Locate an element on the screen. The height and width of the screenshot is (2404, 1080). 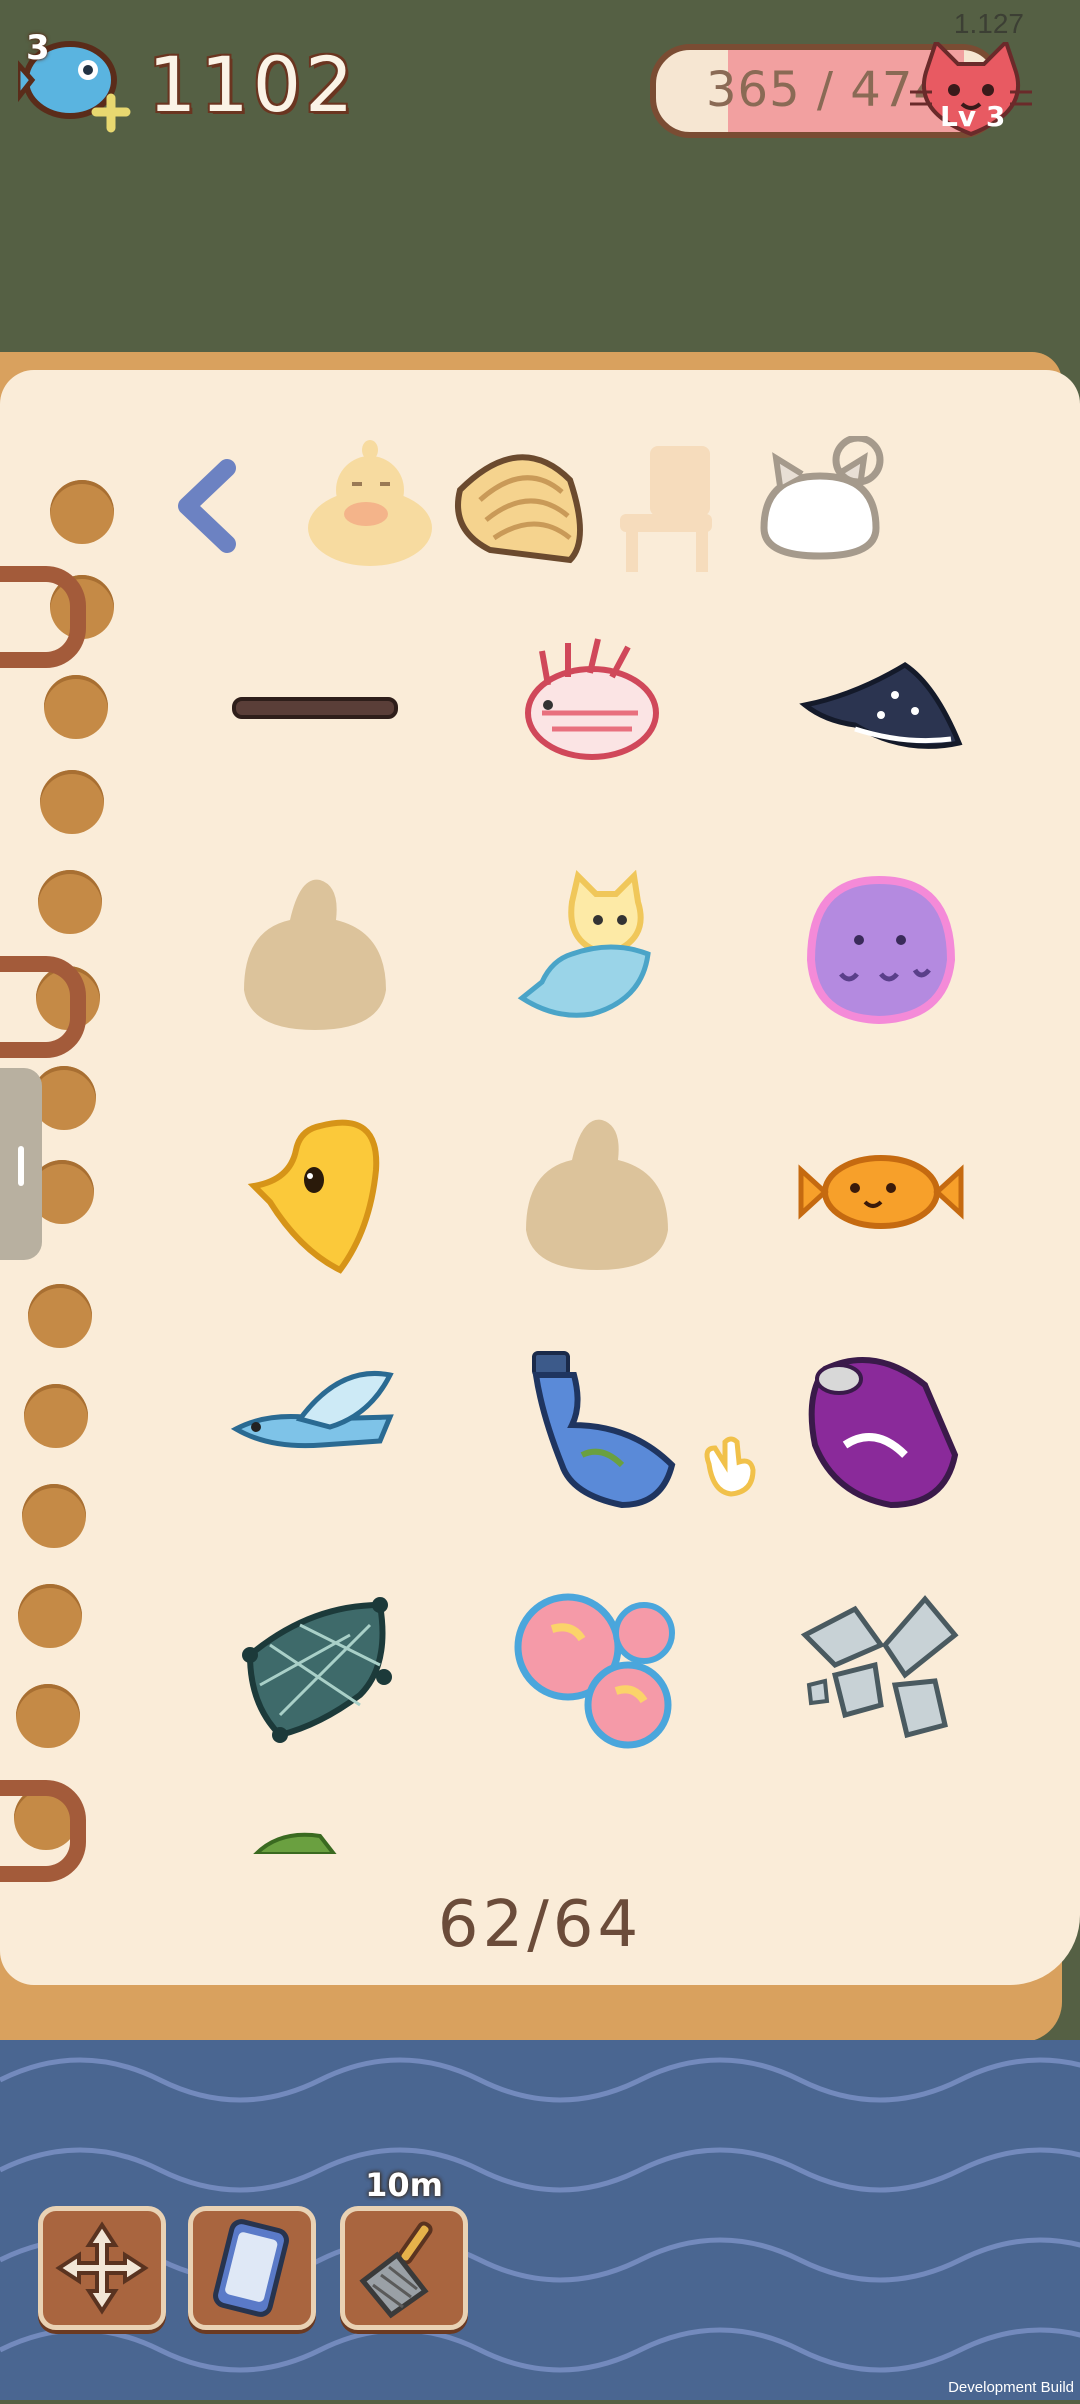
yellow-fish-icon is located at coordinates (315, 1195).